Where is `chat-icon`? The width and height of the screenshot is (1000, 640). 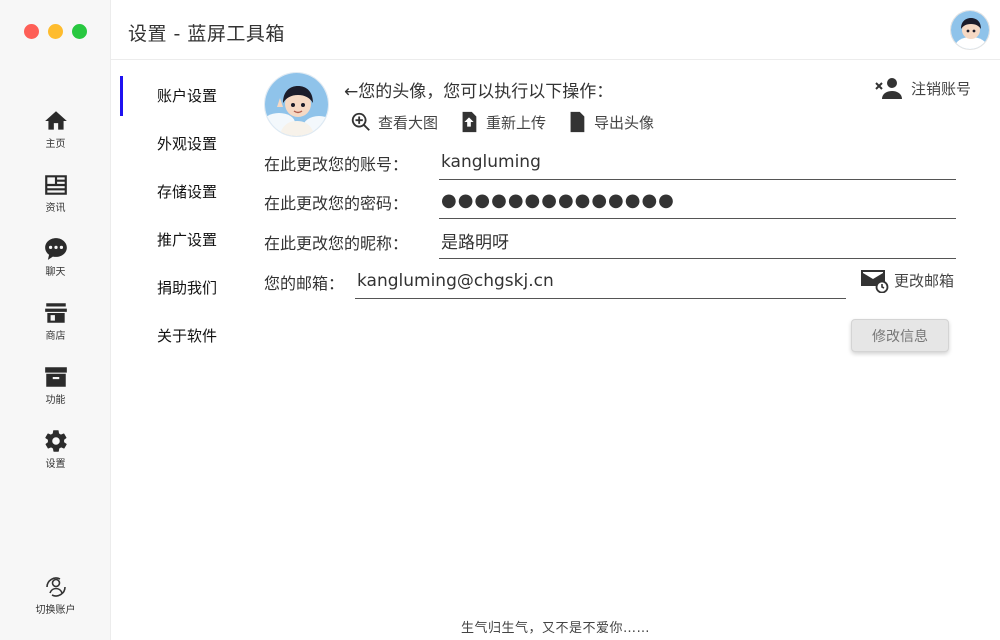
chat-icon is located at coordinates (55, 249).